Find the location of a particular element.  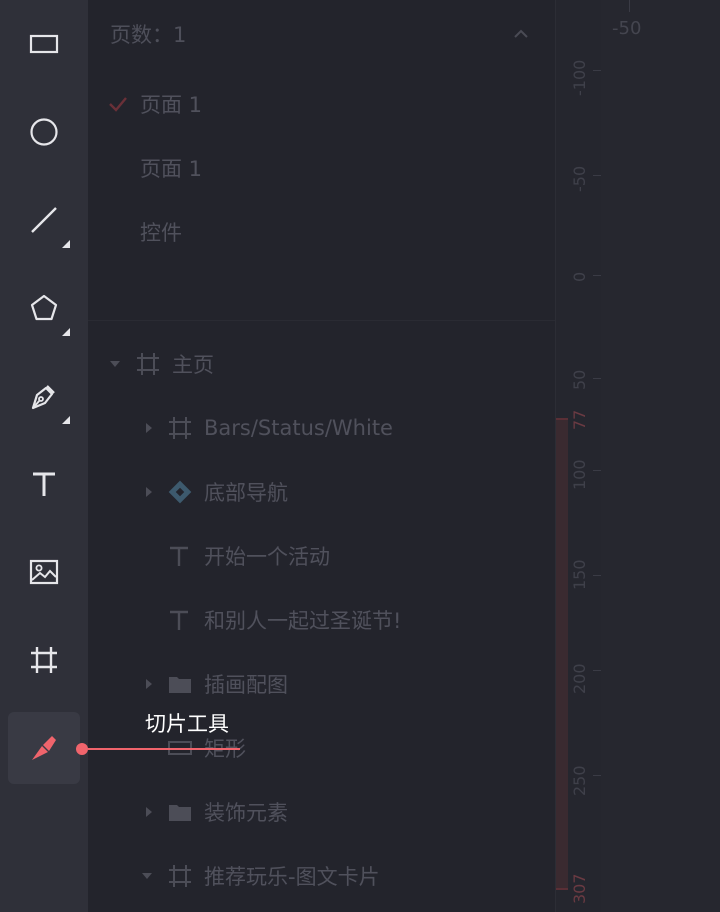

tooltip-pointer-dot is located at coordinates (82, 749).